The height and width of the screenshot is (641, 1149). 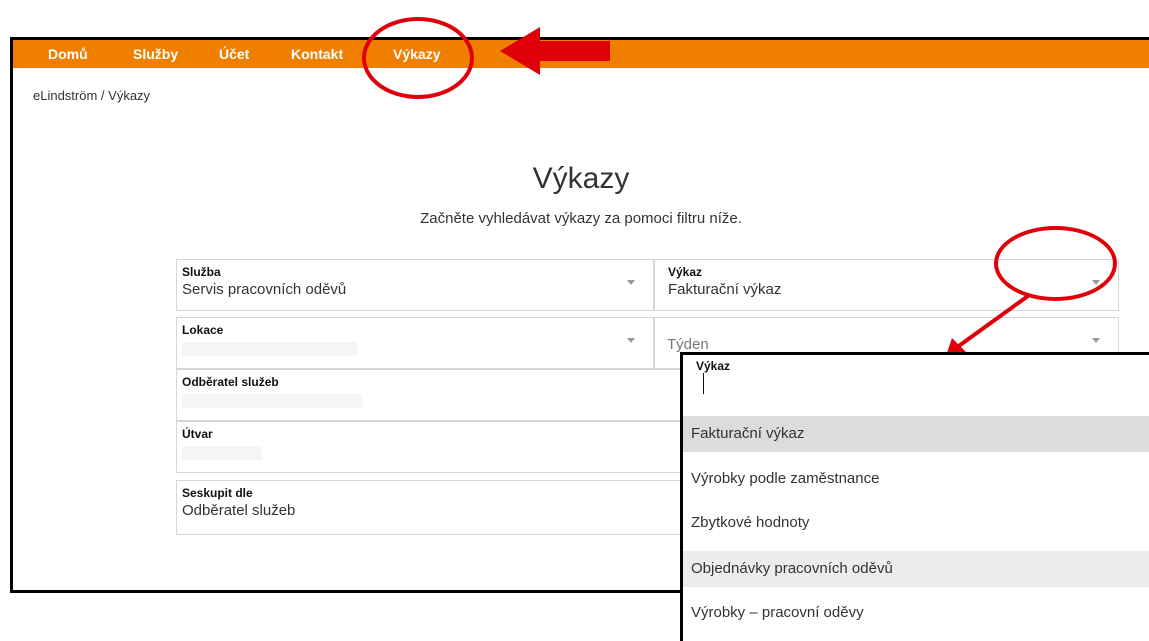 What do you see at coordinates (916, 479) in the screenshot?
I see `dropdown-option: Výrobky podle zaměstnance` at bounding box center [916, 479].